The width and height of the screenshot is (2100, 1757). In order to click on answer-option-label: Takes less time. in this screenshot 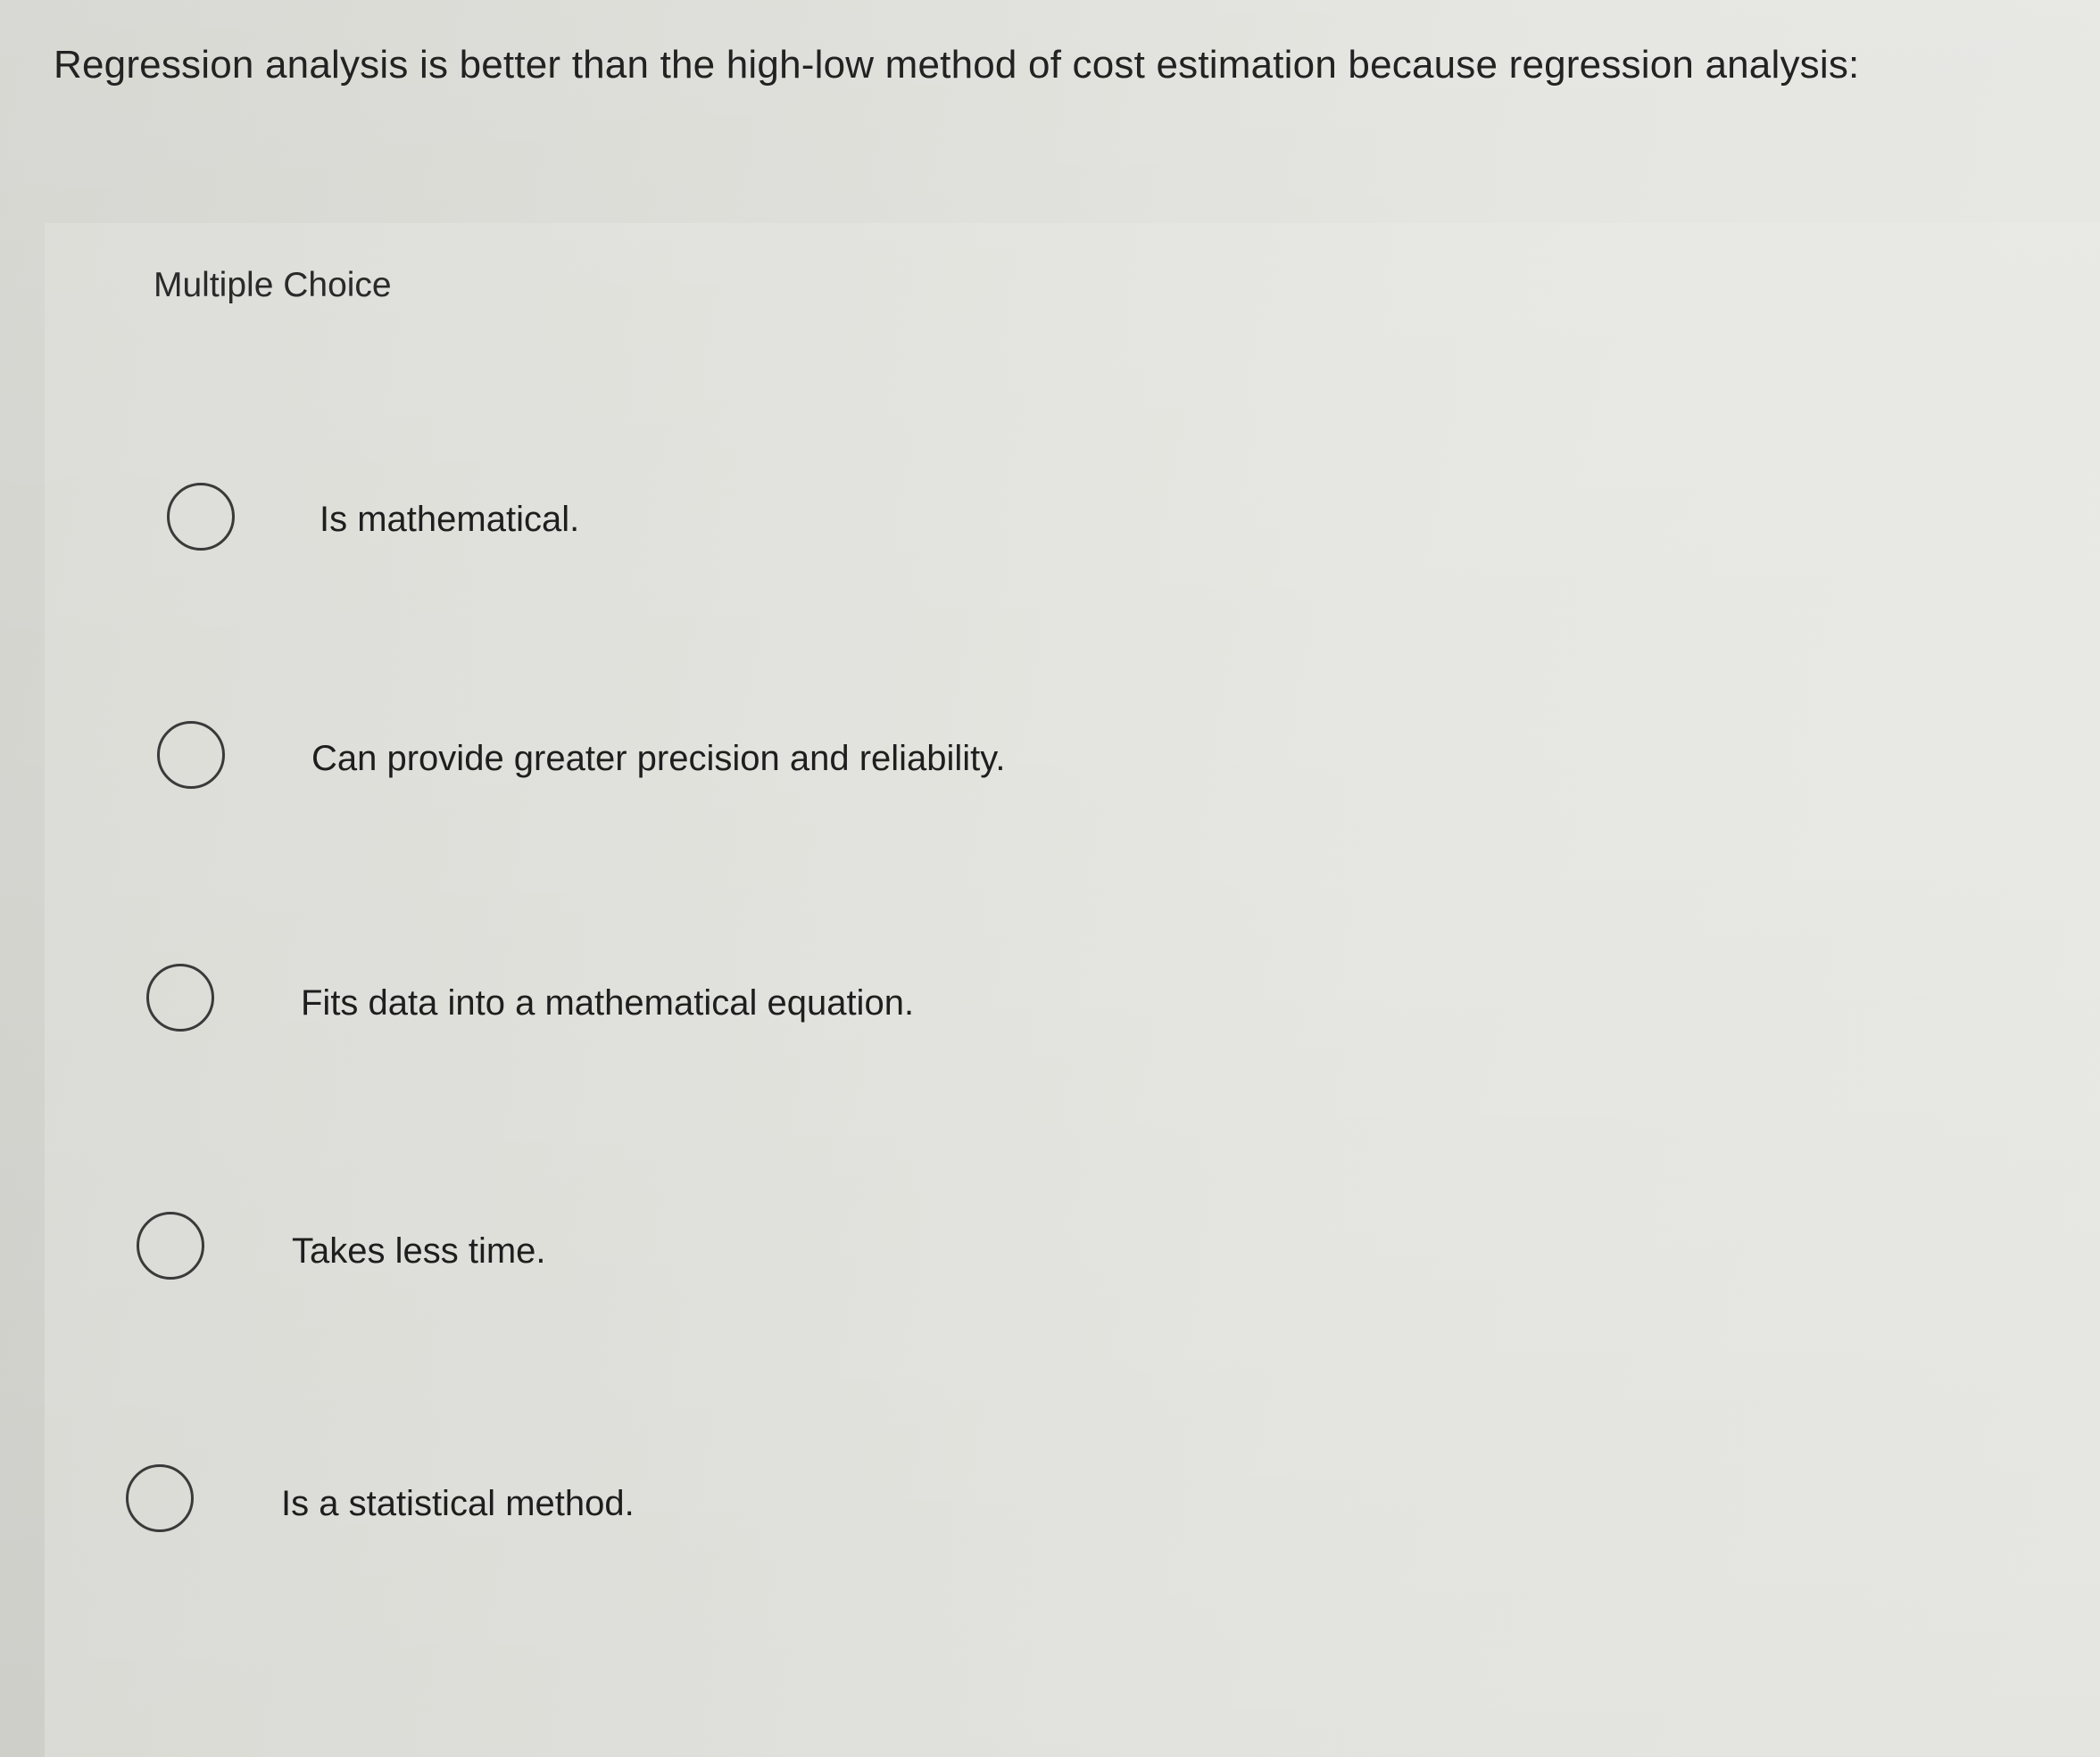, I will do `click(419, 1251)`.